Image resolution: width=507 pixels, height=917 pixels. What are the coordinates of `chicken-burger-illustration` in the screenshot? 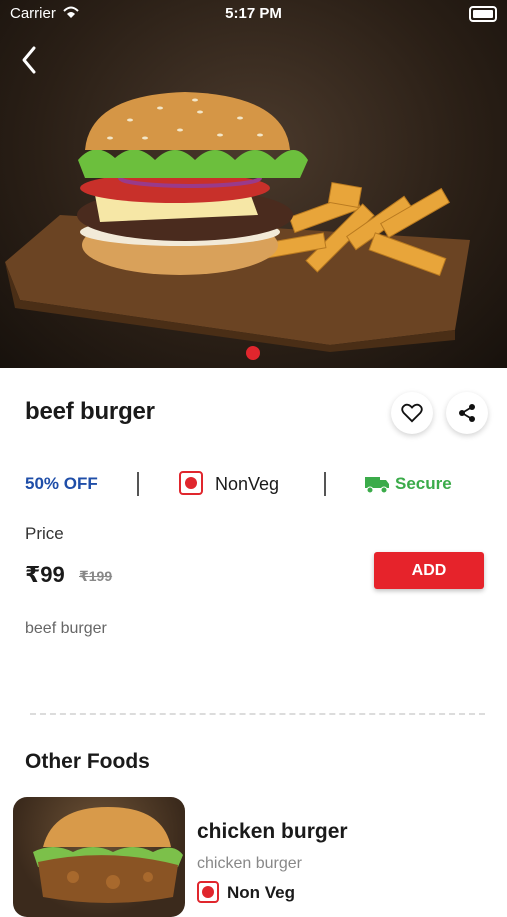 It's located at (108, 855).